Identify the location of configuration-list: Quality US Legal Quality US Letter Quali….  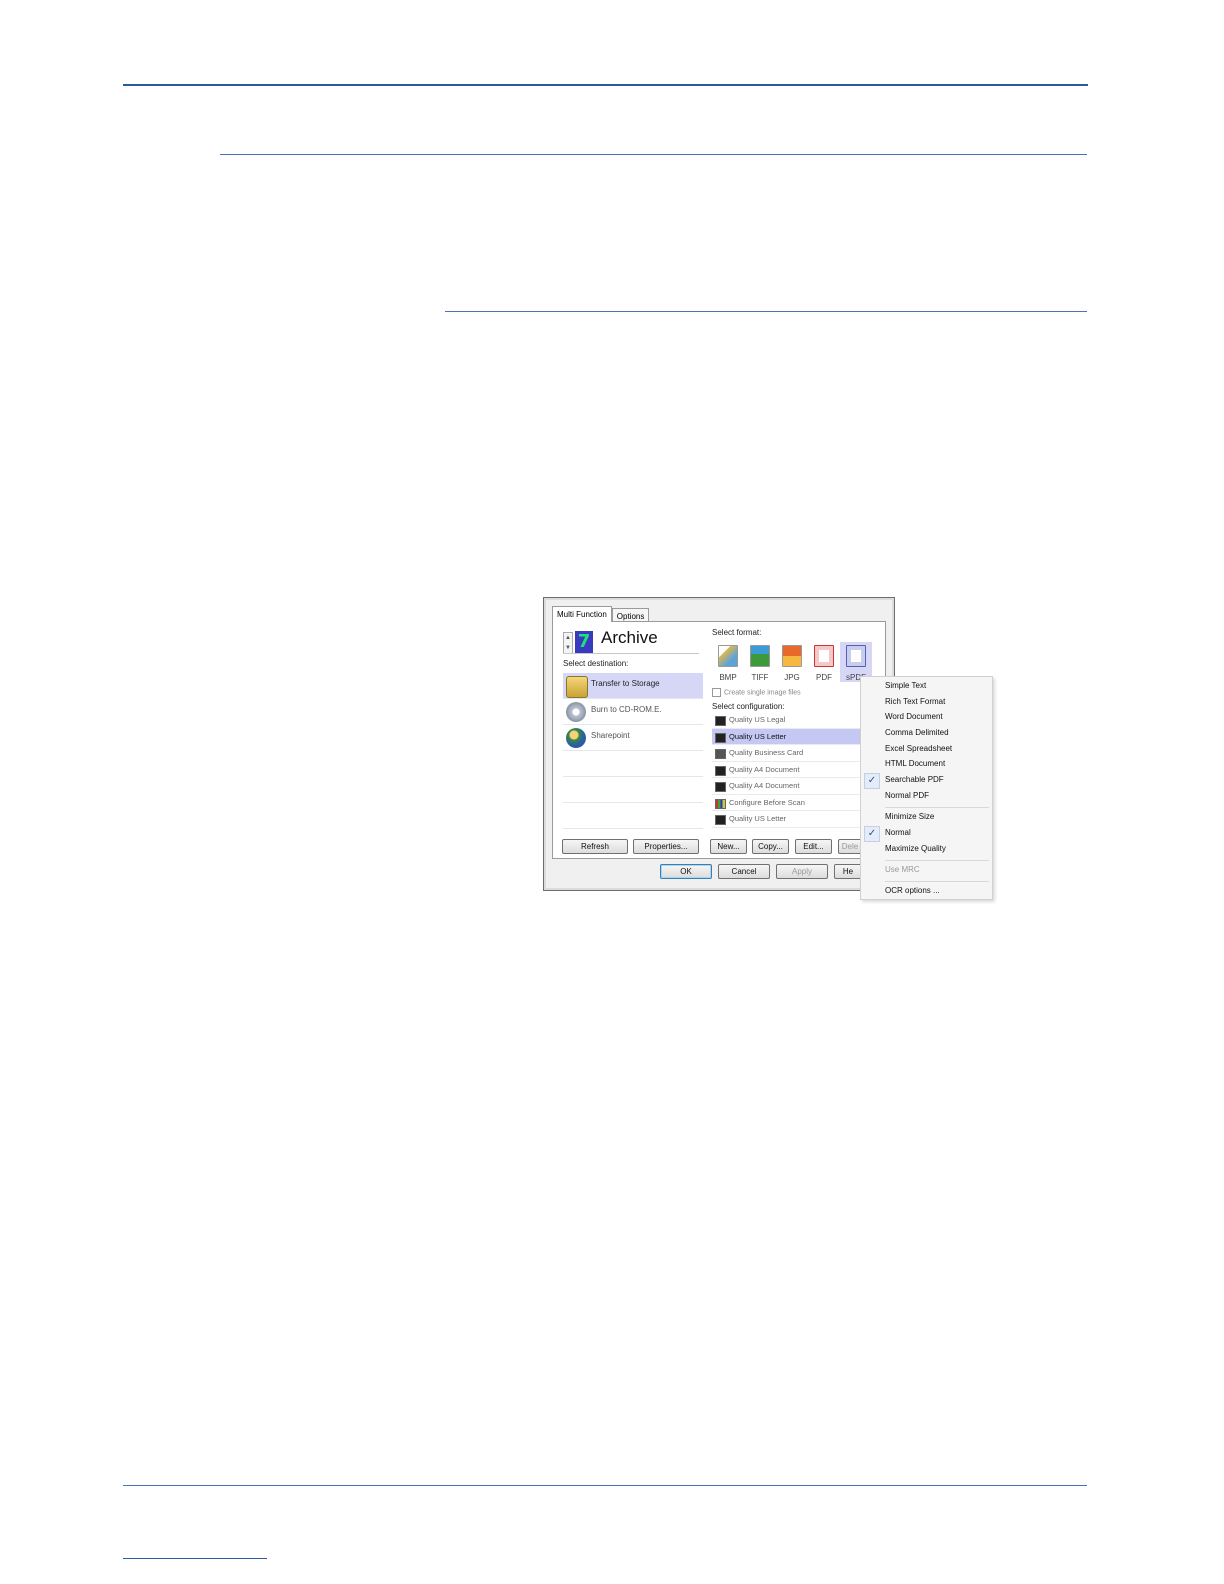
(789, 770).